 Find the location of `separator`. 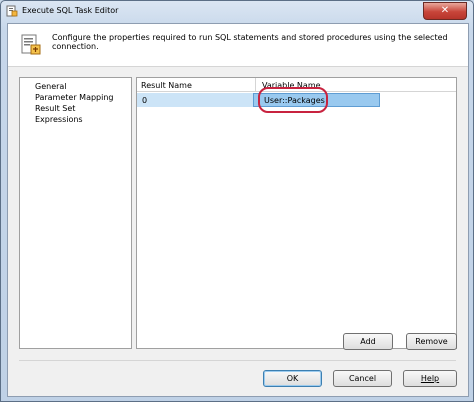

separator is located at coordinates (237, 360).